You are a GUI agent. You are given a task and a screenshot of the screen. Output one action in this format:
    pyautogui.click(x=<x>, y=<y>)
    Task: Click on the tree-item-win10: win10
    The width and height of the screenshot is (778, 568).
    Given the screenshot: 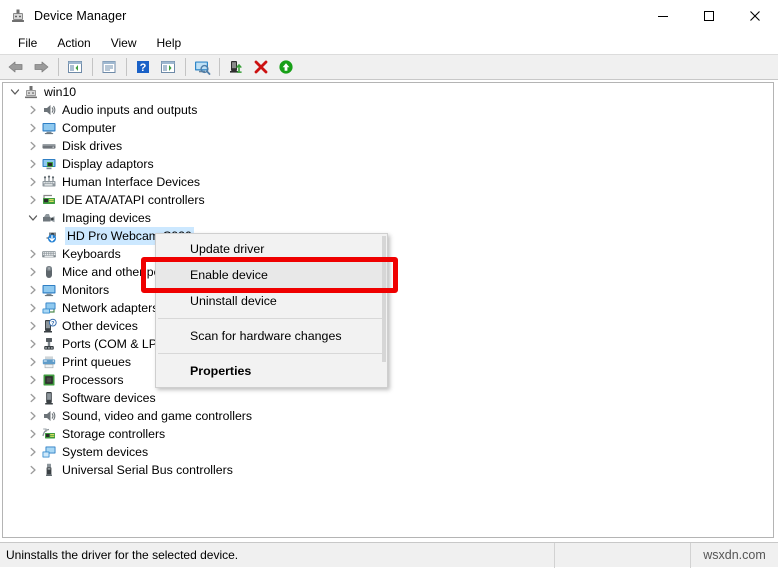 What is the action you would take?
    pyautogui.click(x=388, y=92)
    